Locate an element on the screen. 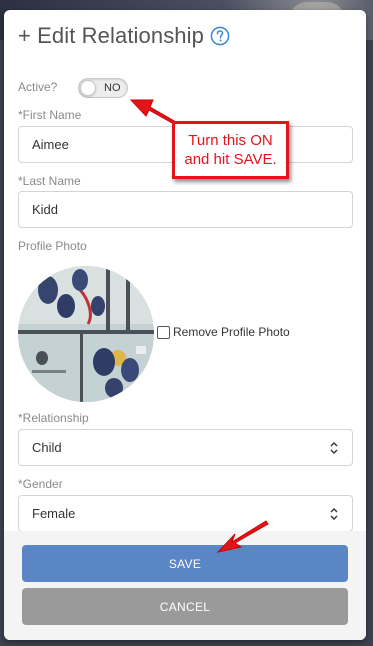 The height and width of the screenshot is (646, 373). active-label: Active? is located at coordinates (38, 87).